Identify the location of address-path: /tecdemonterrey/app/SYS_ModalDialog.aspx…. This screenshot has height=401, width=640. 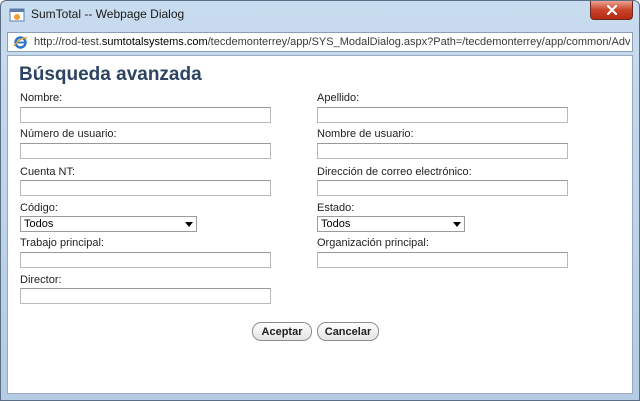
(418, 42).